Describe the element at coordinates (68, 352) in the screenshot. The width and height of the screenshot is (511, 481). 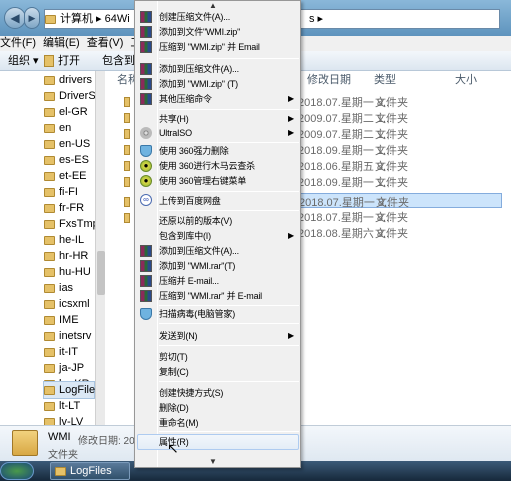
I see `nav-folder-label: it-IT` at that location.